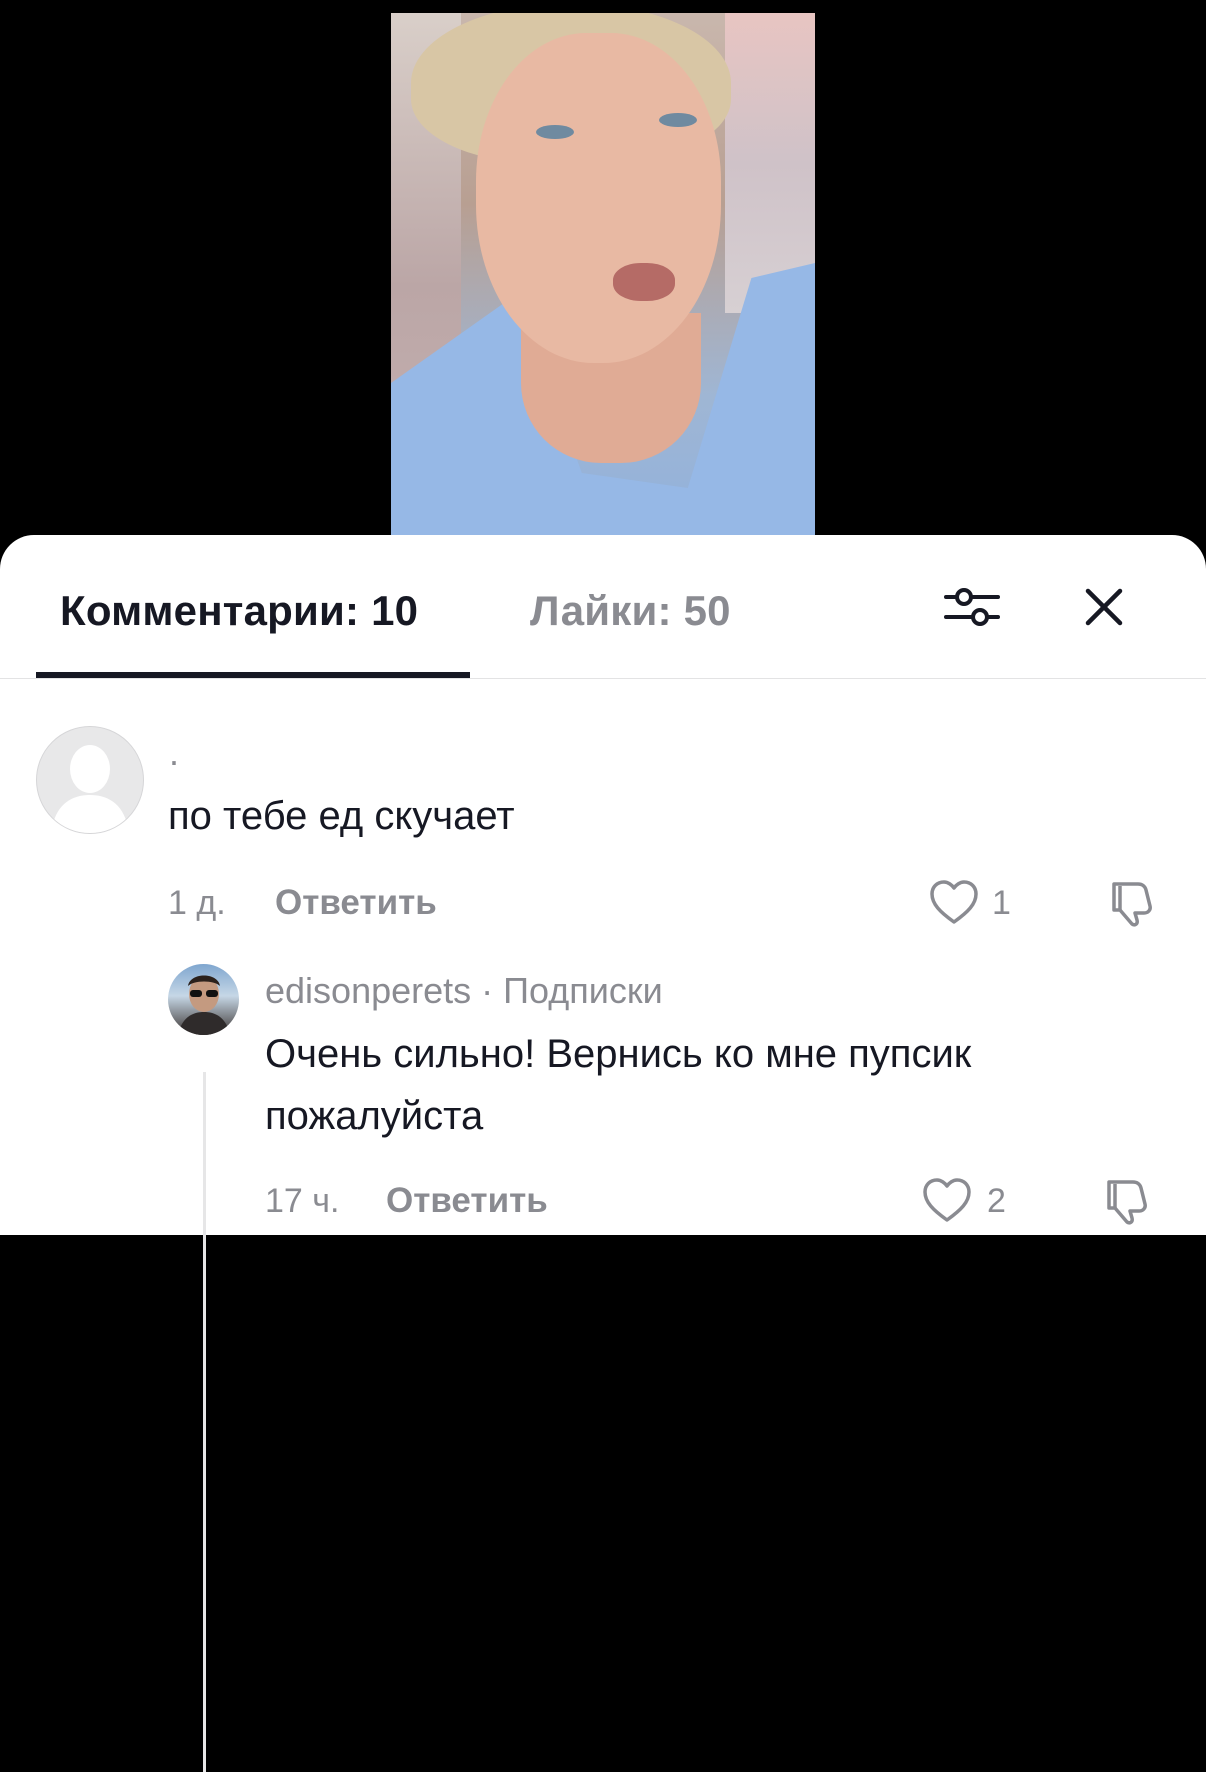 This screenshot has width=1206, height=1772. I want to click on comment-text: Очень сильно! Вернись ко мне пупсик, so click(618, 1054).